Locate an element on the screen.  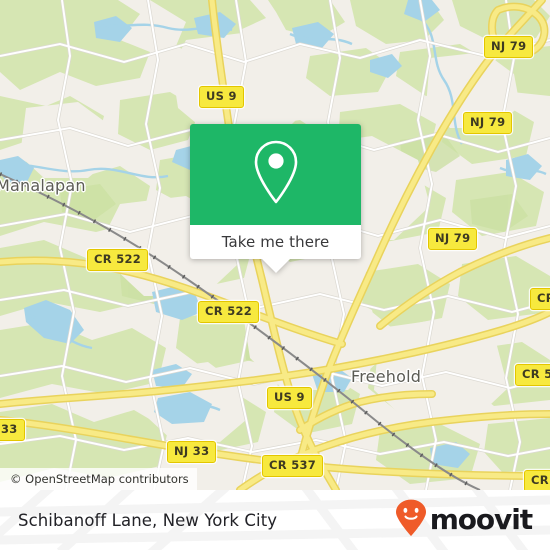
map-attribution: © OpenStreetMap contributors is located at coordinates (98, 479).